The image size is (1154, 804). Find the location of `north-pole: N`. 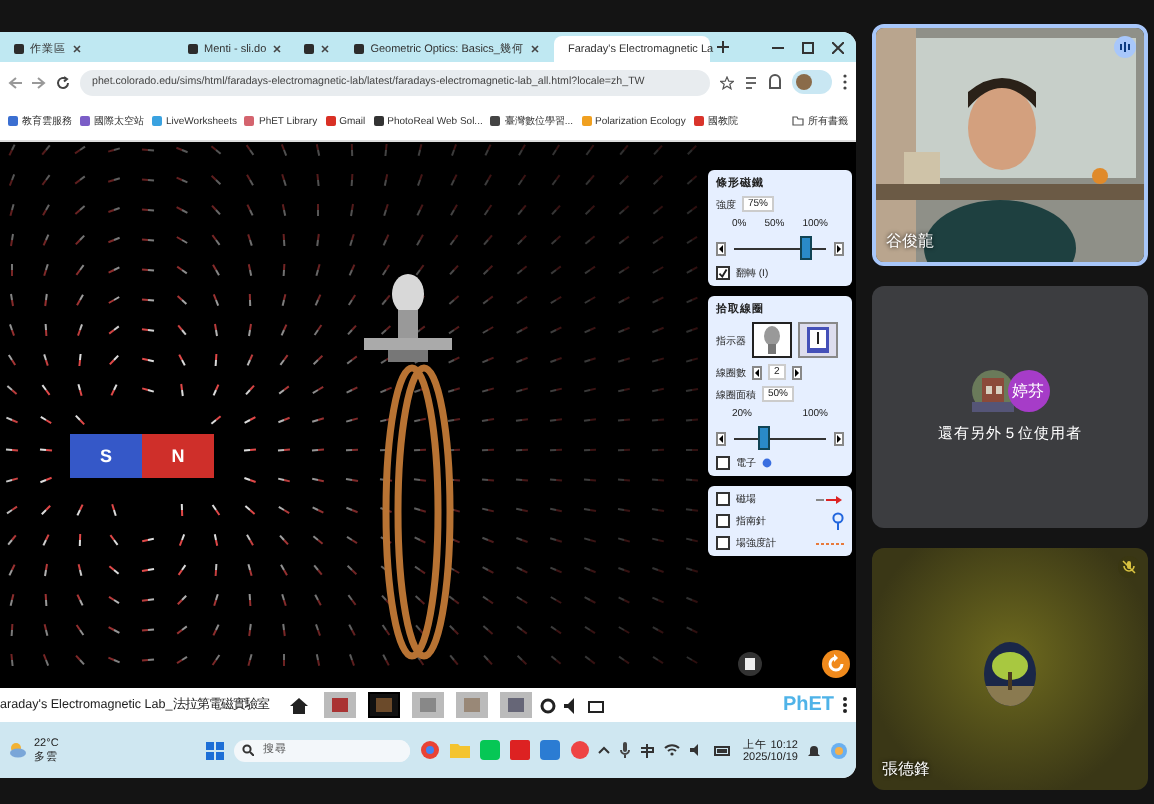

north-pole: N is located at coordinates (178, 456).